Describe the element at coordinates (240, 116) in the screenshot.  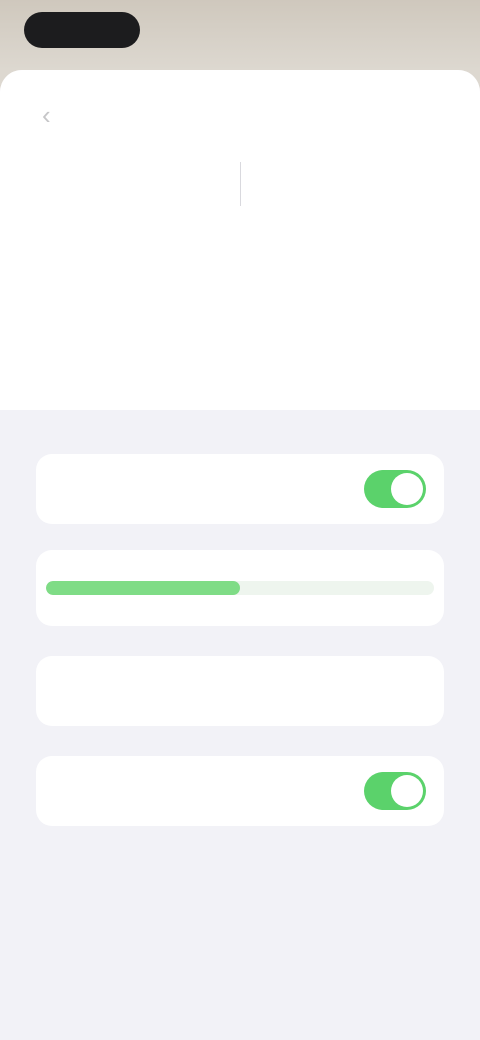
I see `nav-bar: ‹` at that location.